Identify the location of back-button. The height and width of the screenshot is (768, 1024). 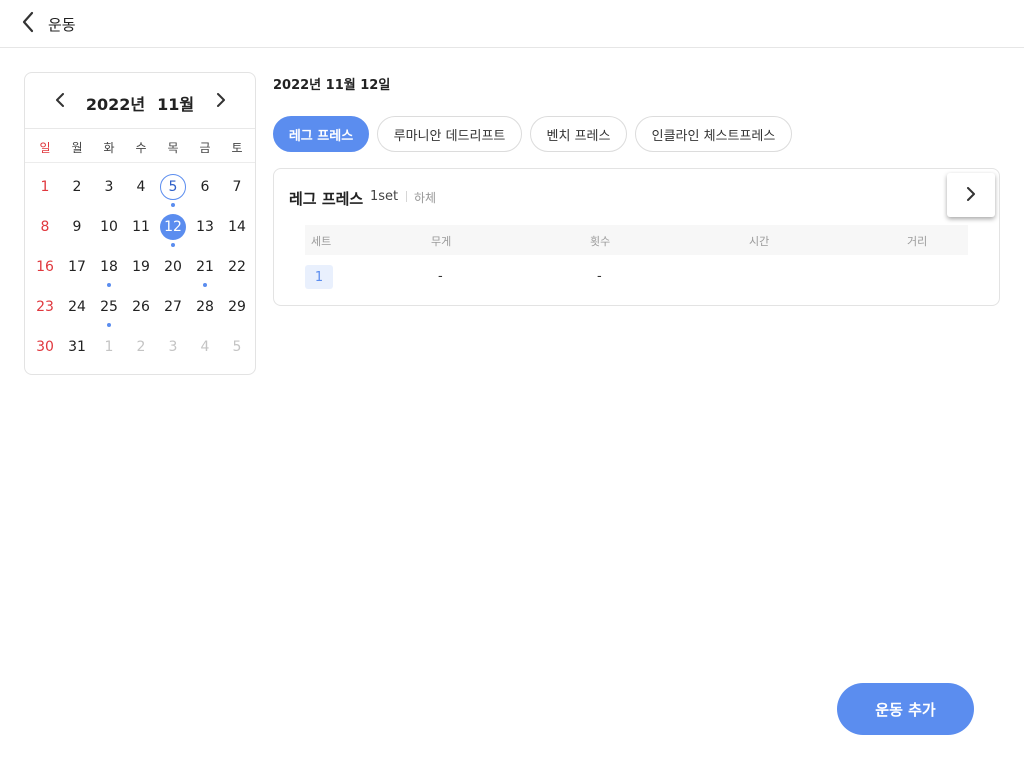
(28, 24).